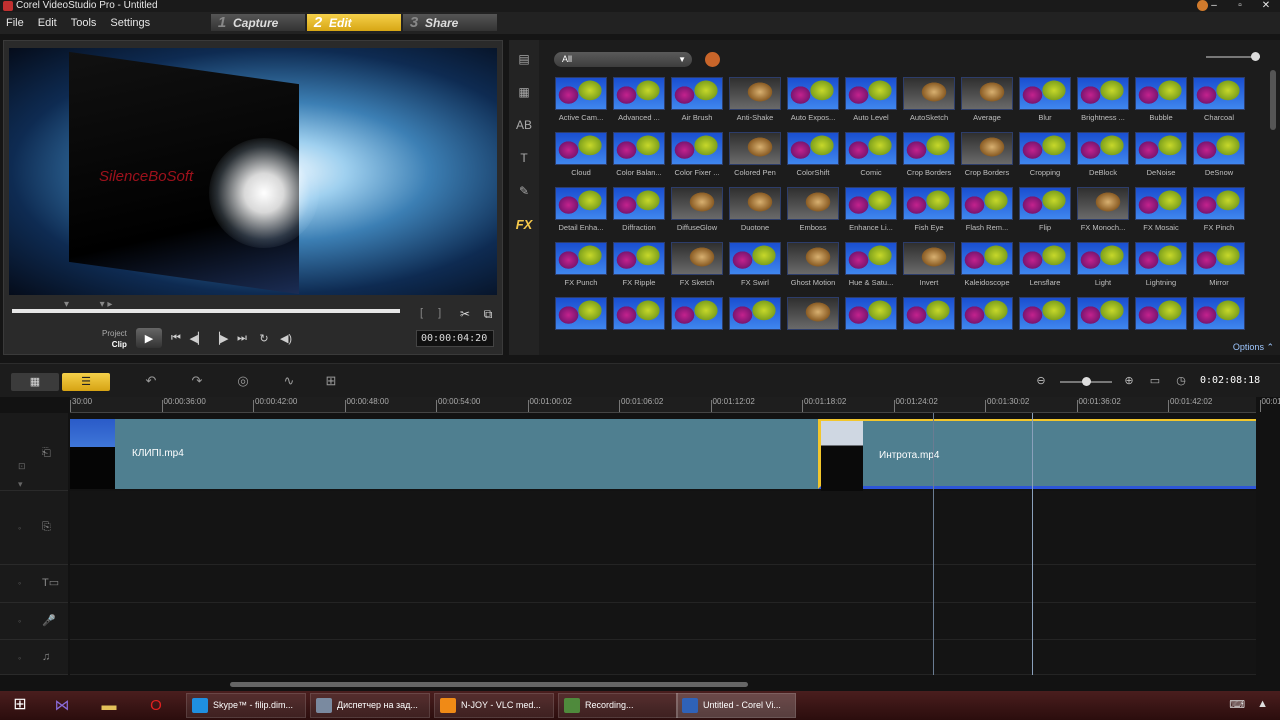 The height and width of the screenshot is (720, 1280). Describe the element at coordinates (488, 315) in the screenshot. I see `copy-icon: ⧉` at that location.